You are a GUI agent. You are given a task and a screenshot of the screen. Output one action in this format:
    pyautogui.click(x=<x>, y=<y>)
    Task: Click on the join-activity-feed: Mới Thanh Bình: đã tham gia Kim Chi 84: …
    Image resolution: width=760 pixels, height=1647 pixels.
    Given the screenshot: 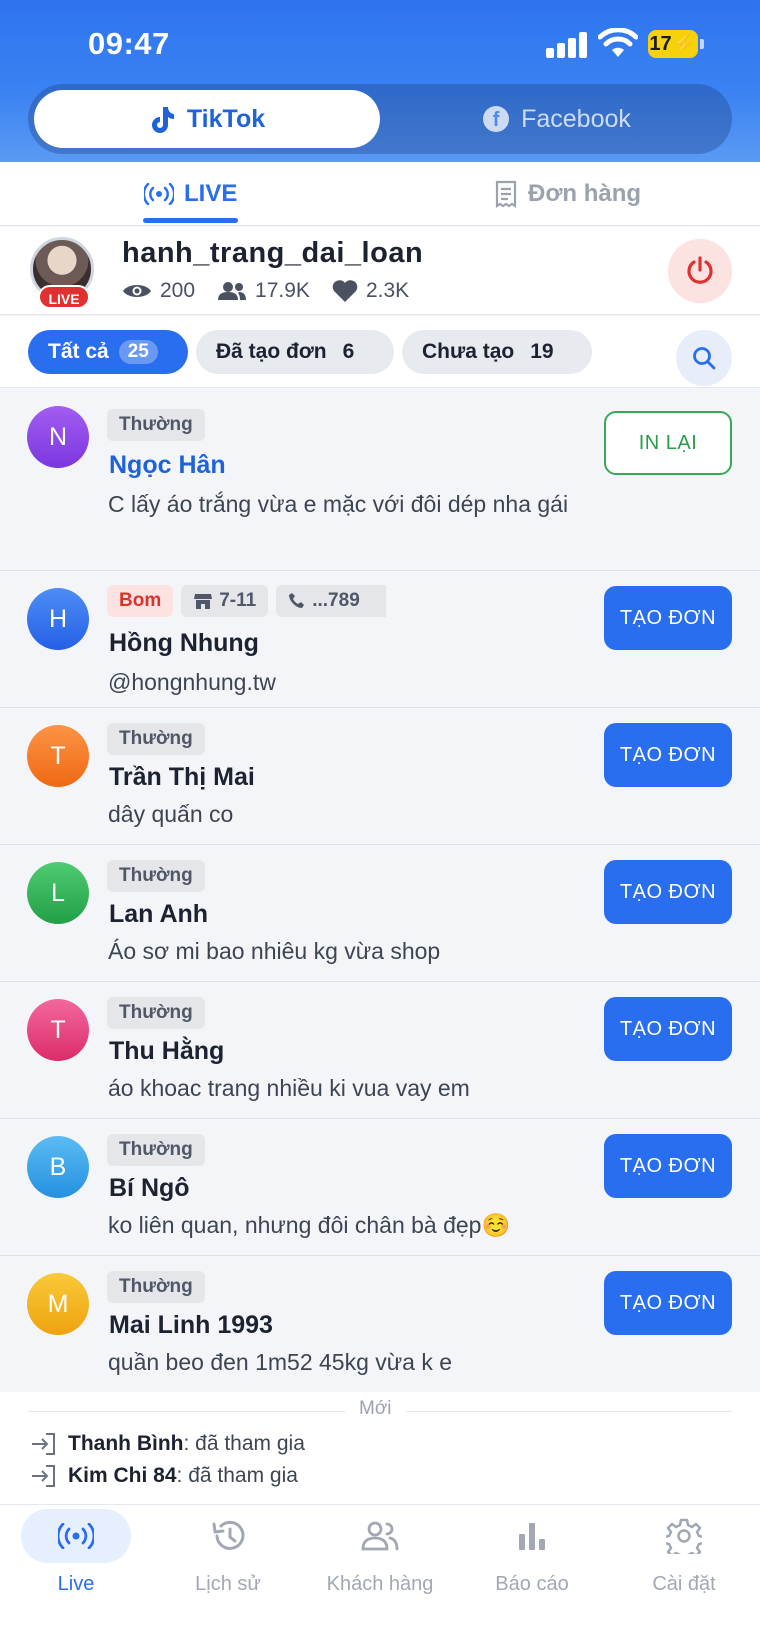 What is the action you would take?
    pyautogui.click(x=380, y=1448)
    